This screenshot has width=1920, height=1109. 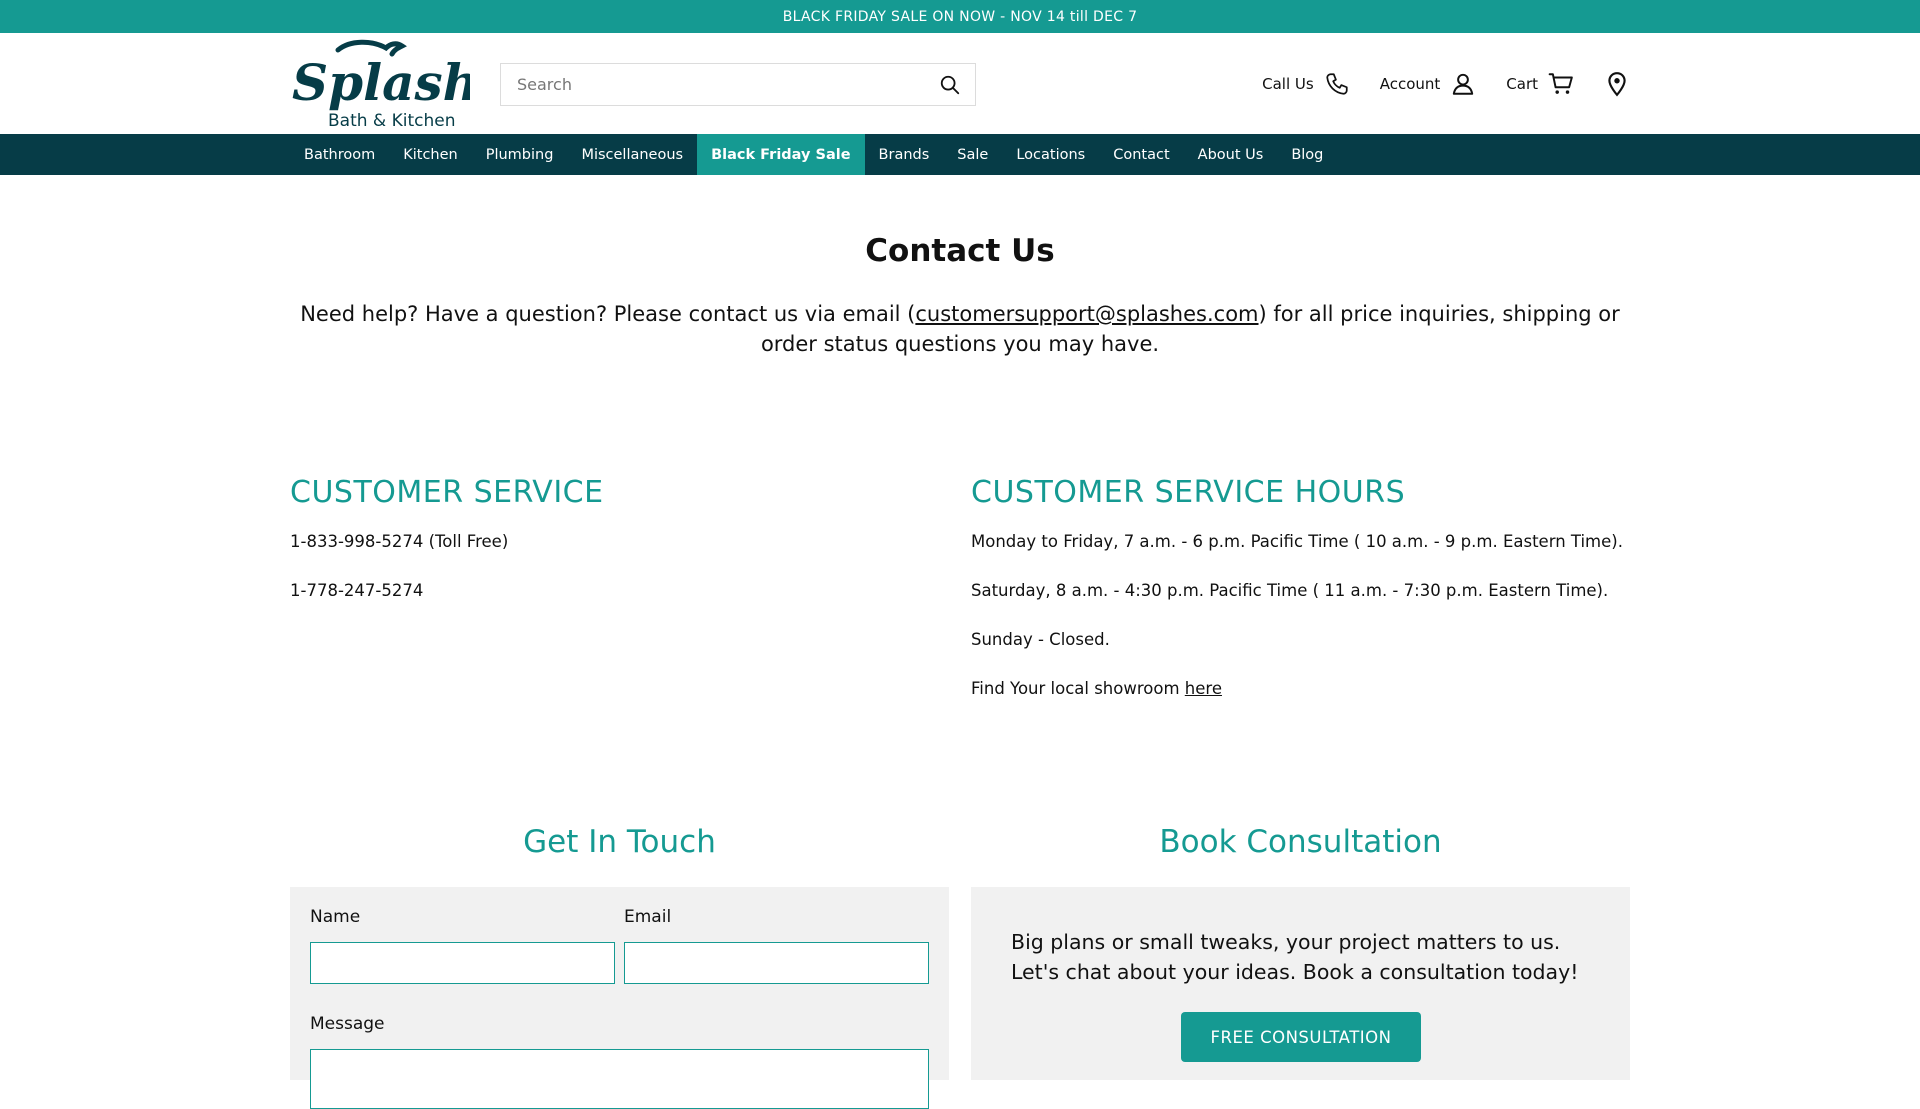 I want to click on name-field, so click(x=462, y=963).